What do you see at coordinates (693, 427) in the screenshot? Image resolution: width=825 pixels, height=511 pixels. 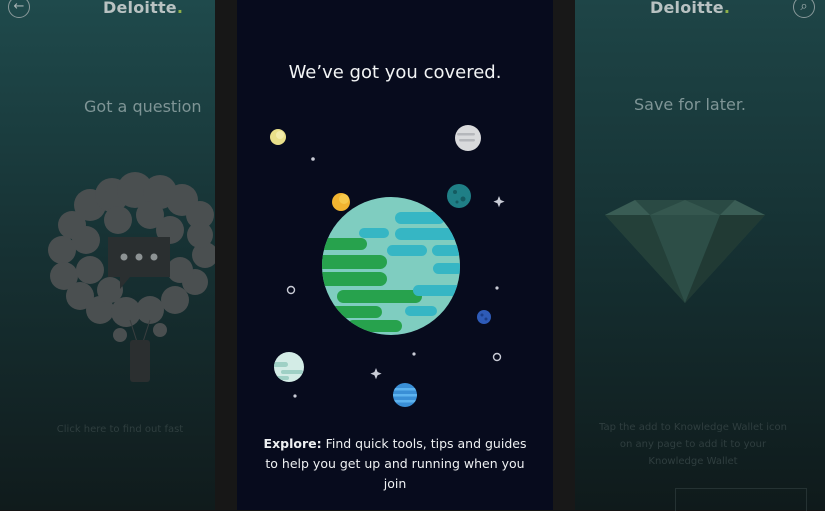 I see `right-panel-caption-1: Tap the add to Knowledge Wallet icon` at bounding box center [693, 427].